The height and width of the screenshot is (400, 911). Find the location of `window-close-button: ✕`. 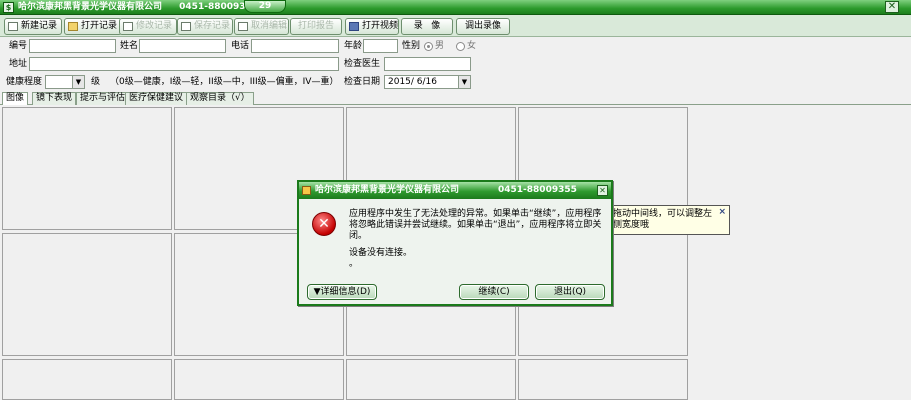

window-close-button: ✕ is located at coordinates (892, 7).